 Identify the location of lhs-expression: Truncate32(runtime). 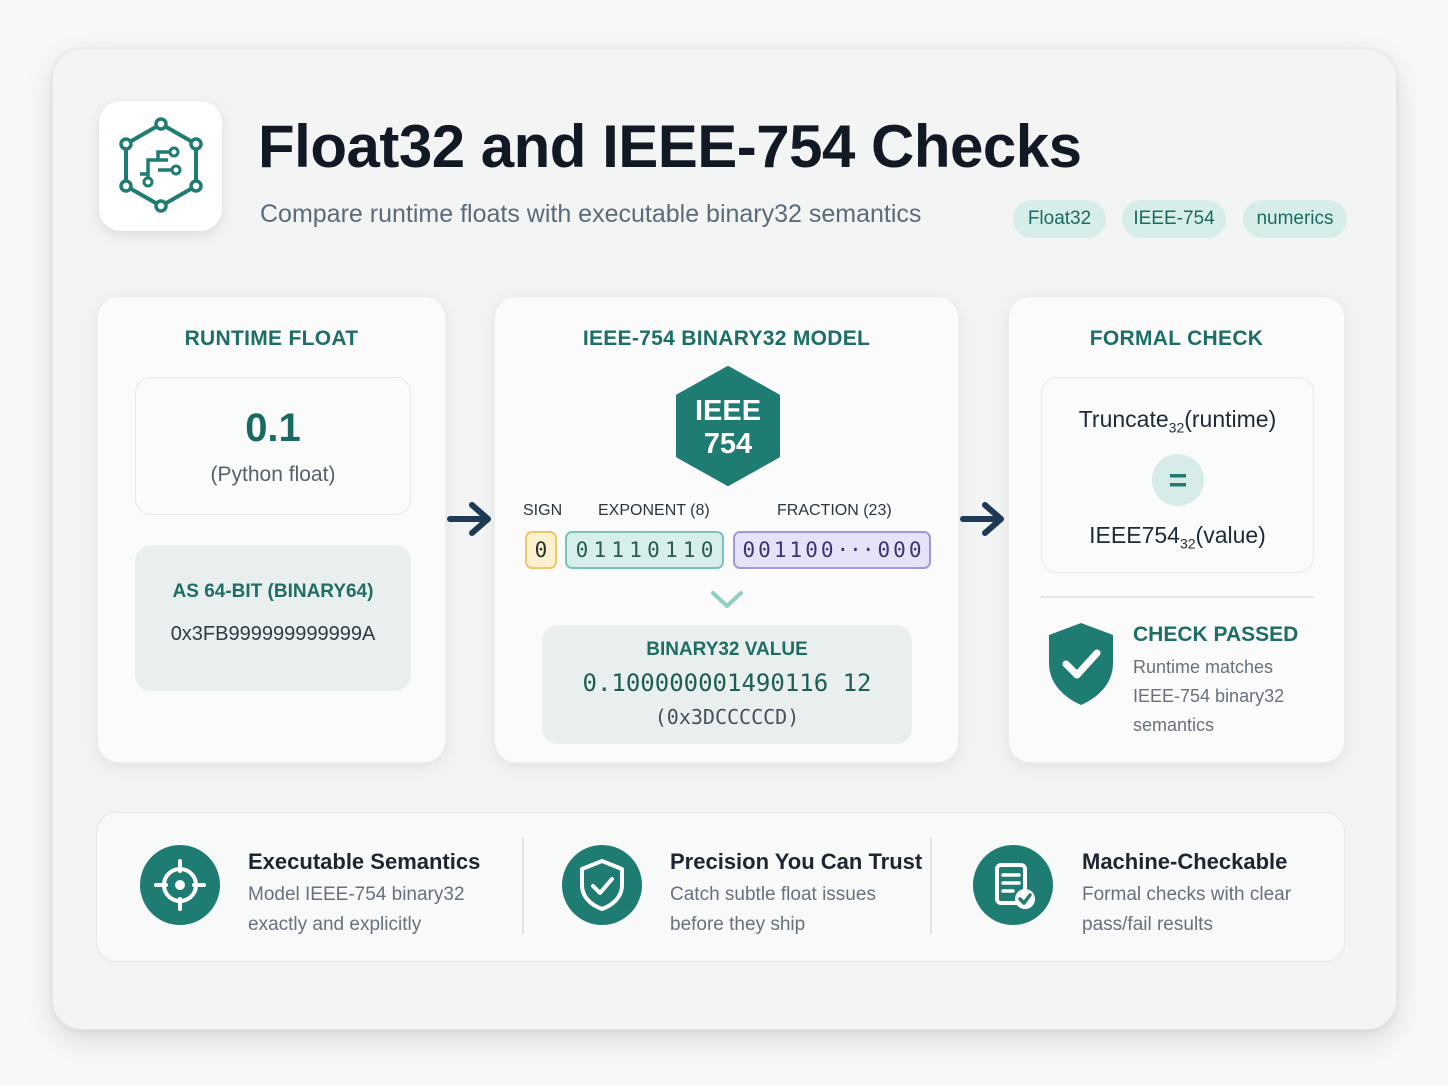
(1177, 421).